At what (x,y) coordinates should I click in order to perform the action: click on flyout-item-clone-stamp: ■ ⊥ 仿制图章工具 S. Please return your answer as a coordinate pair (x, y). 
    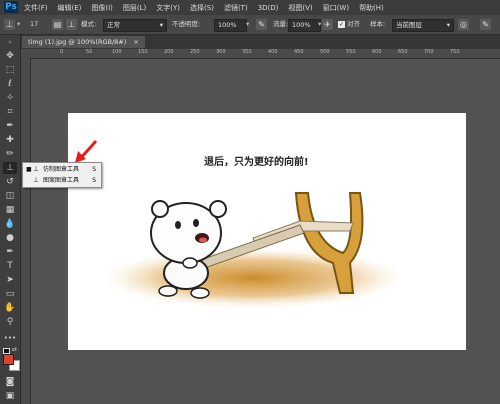
    Looking at the image, I should click on (62, 169).